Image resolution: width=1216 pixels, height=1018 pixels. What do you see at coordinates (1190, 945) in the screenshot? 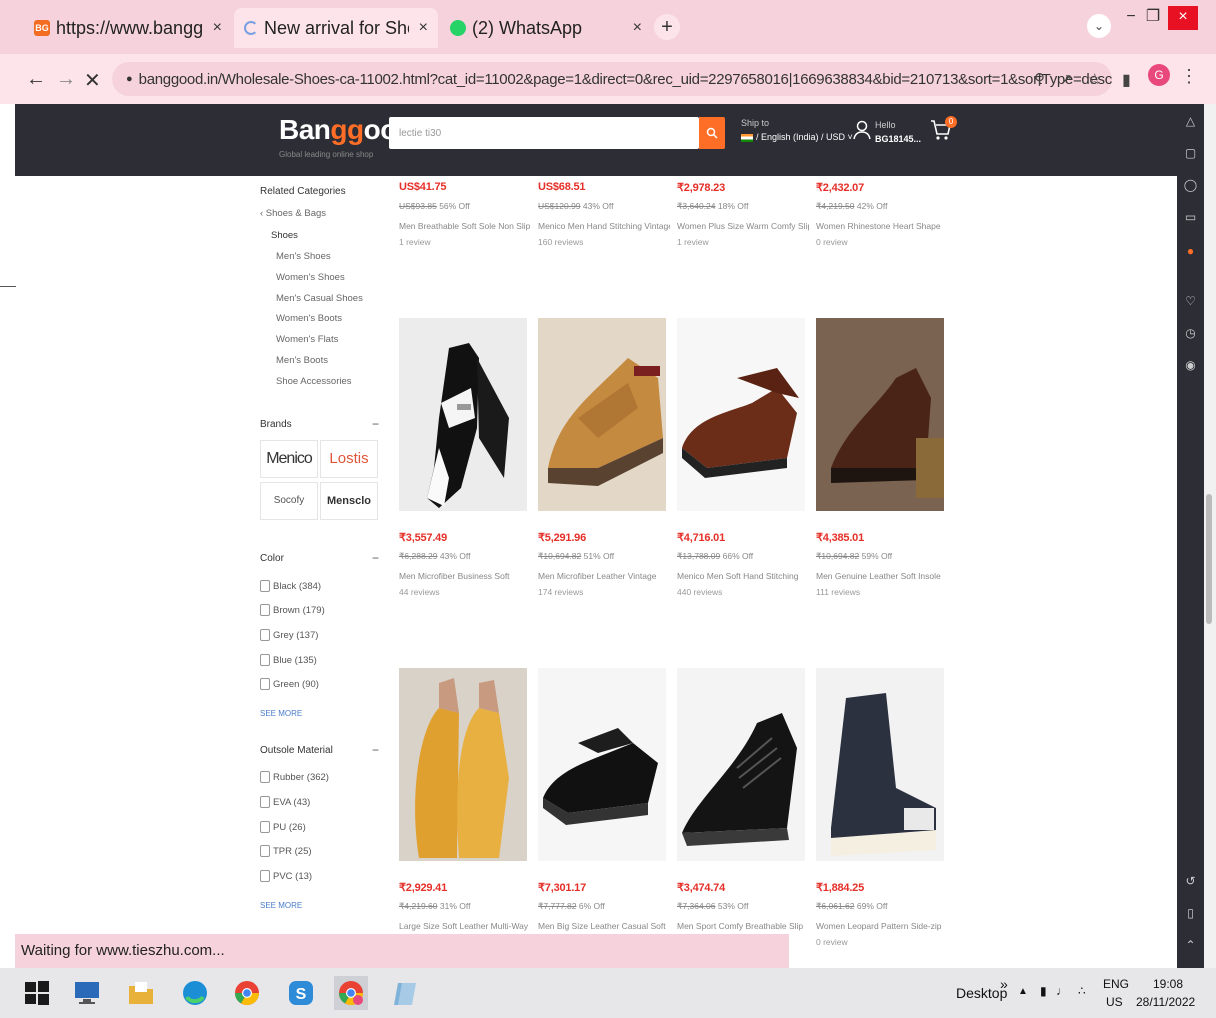
I see `back-to-top-icon: ⌃` at bounding box center [1190, 945].